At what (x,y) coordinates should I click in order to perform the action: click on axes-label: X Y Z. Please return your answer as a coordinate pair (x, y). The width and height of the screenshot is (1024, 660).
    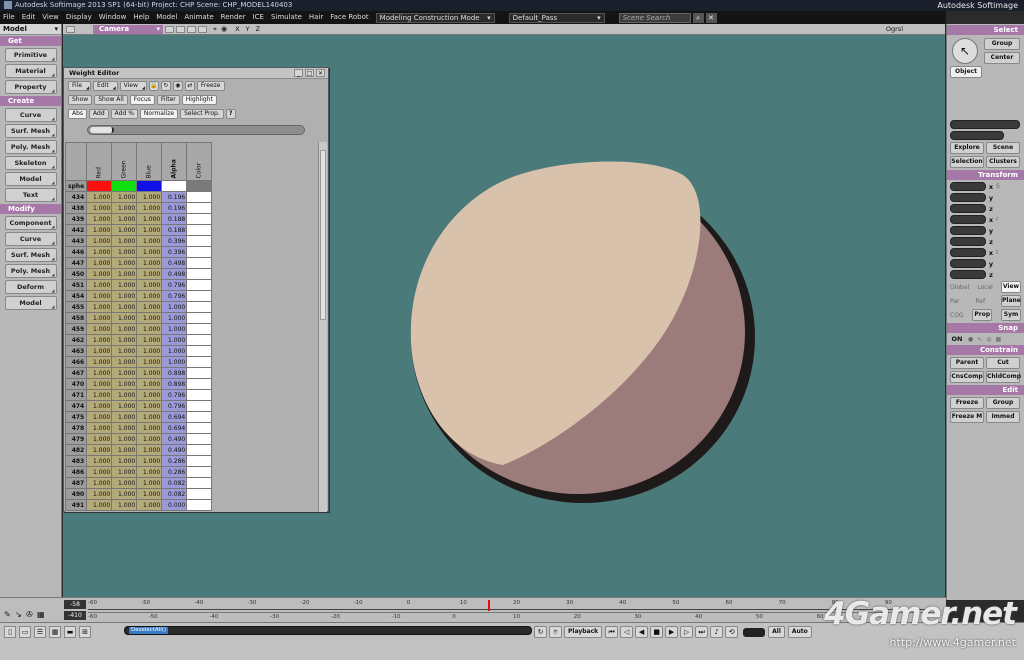
    Looking at the image, I should click on (248, 29).